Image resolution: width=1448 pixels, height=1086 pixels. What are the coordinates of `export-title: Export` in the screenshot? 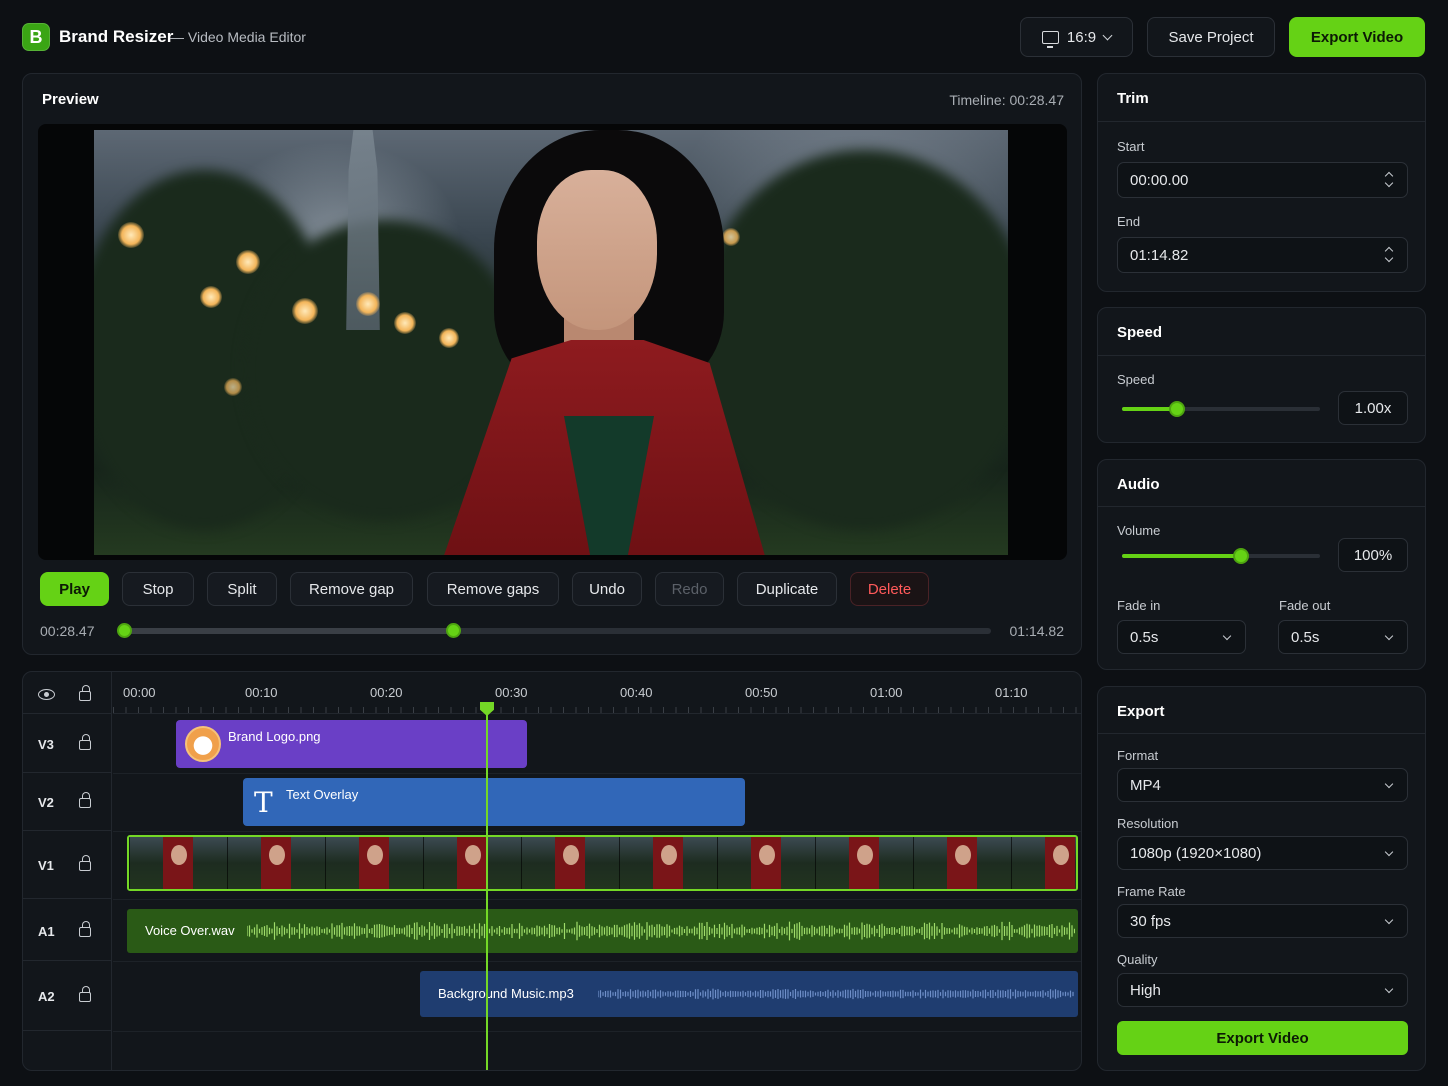 It's located at (1141, 711).